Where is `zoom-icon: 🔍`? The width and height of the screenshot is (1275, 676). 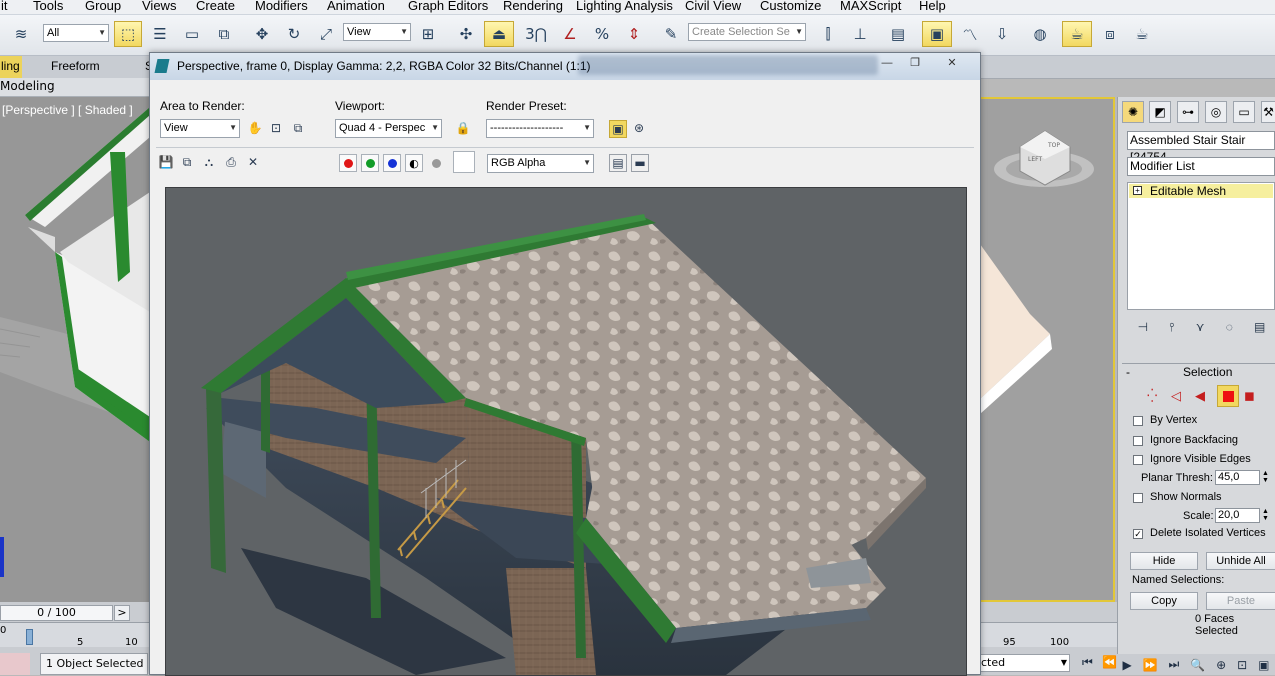 zoom-icon: 🔍 is located at coordinates (1197, 665).